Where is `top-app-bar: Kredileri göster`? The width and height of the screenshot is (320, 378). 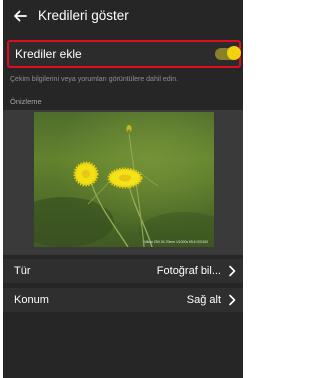 top-app-bar: Kredileri göster is located at coordinates (123, 16).